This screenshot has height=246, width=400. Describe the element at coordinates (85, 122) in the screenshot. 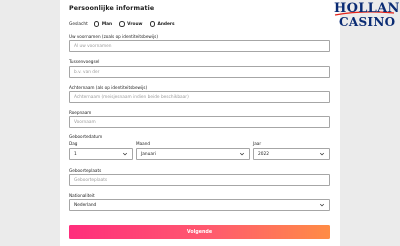

I see `callname-placeholder: Voornaam` at that location.